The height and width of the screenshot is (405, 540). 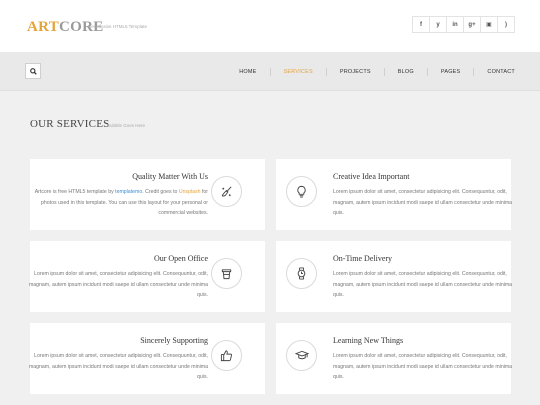 What do you see at coordinates (70, 124) in the screenshot?
I see `section-title: OUR SERVICES` at bounding box center [70, 124].